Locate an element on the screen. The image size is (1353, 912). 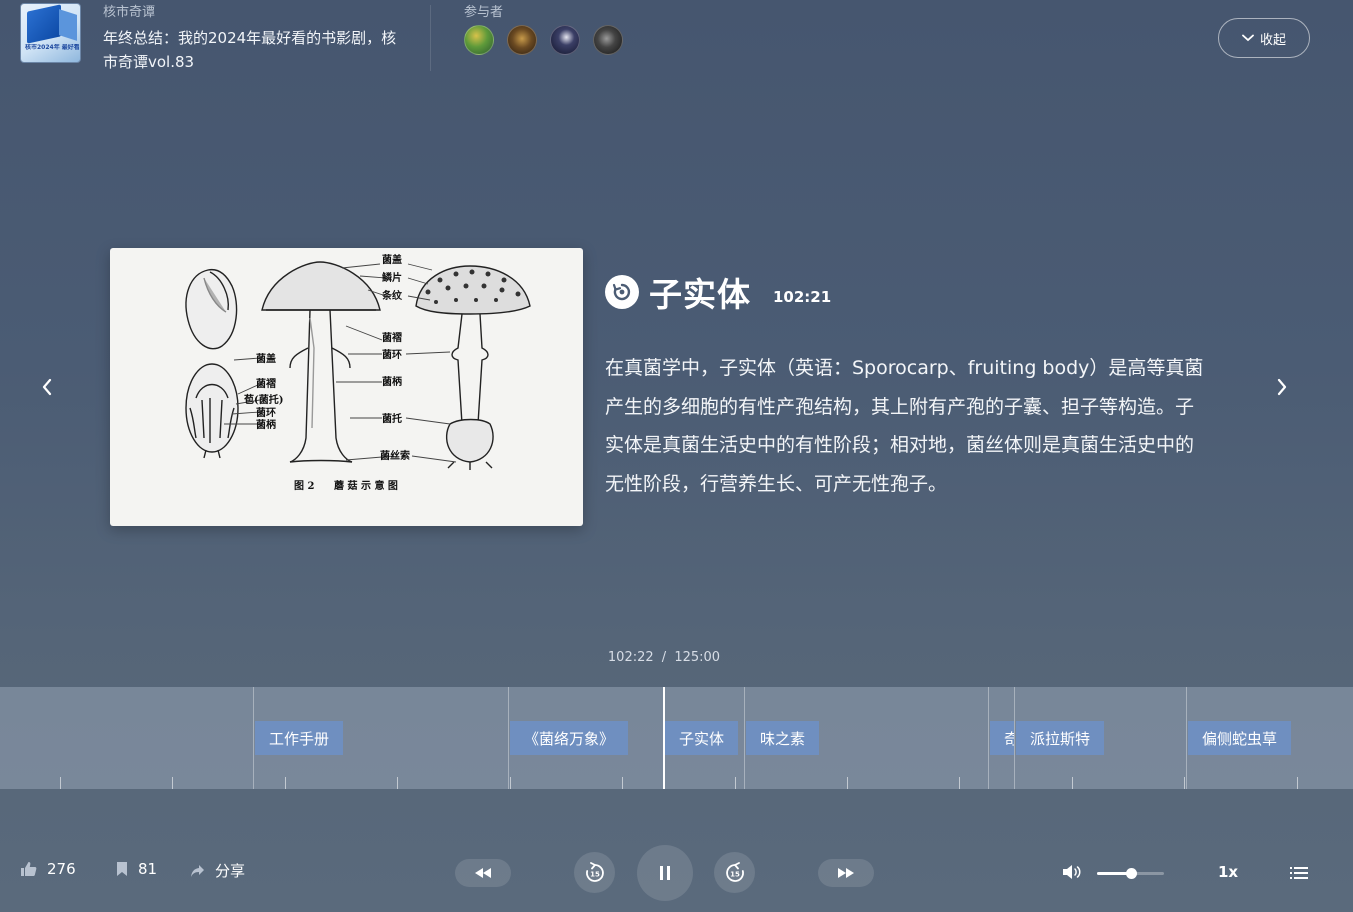
timeline-chapter: 味之素 is located at coordinates (783, 738).